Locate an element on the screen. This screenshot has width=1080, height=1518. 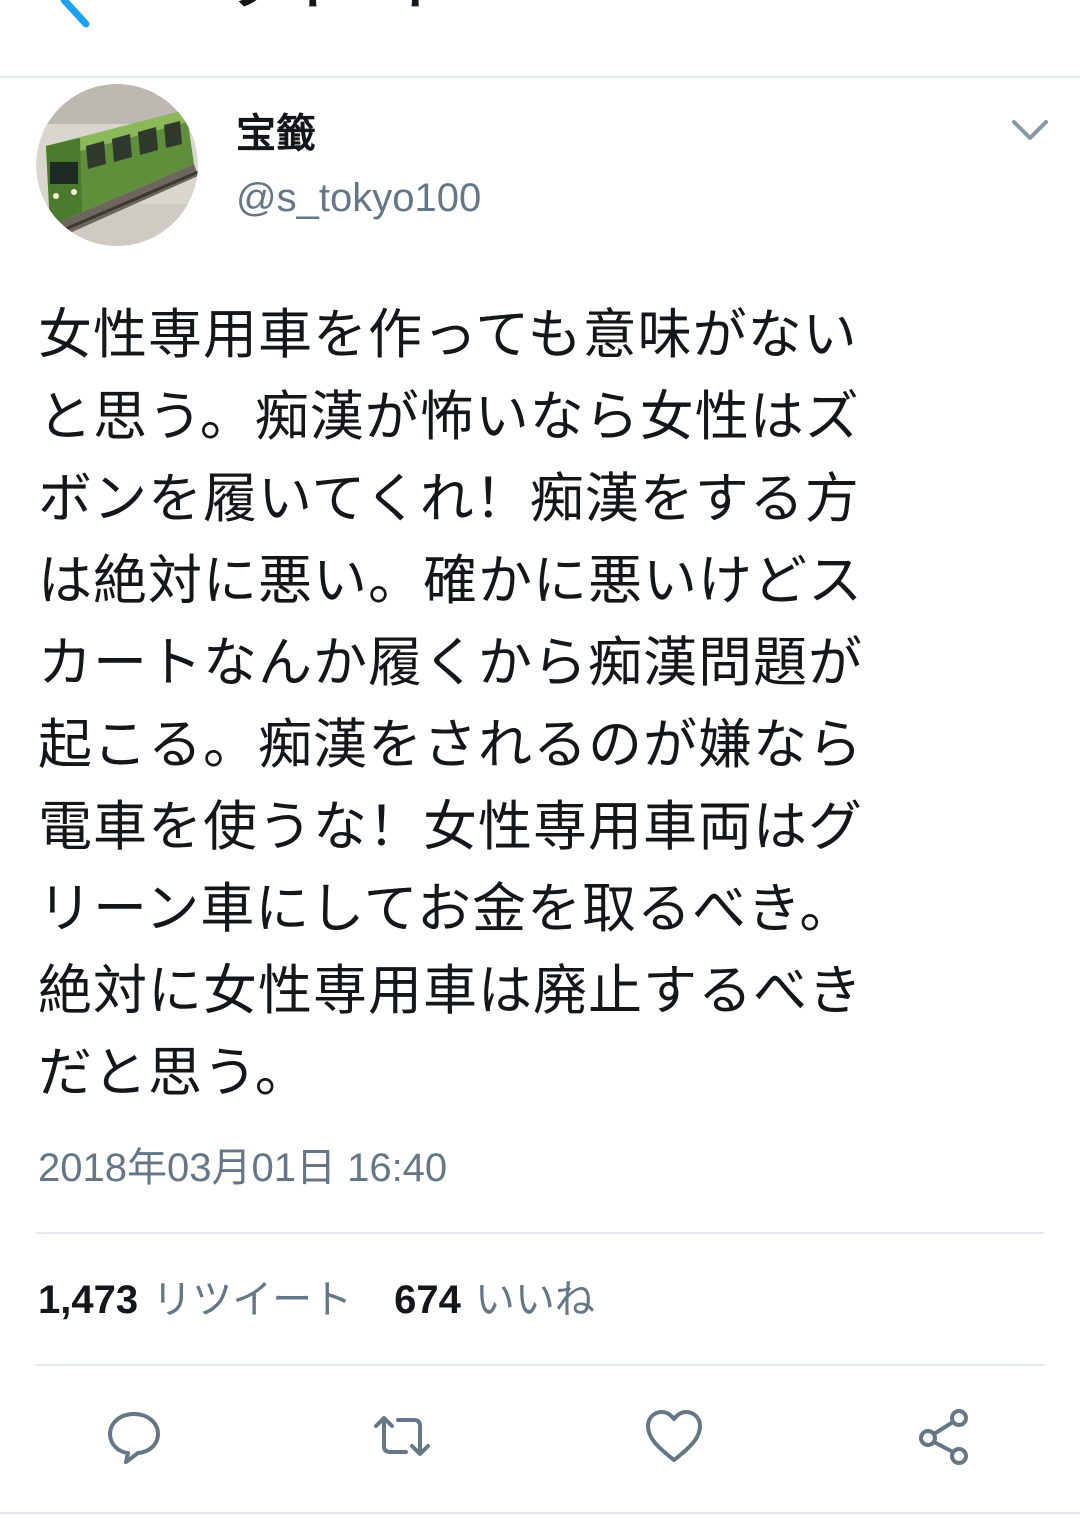
like-label: いいね is located at coordinates (535, 1300).